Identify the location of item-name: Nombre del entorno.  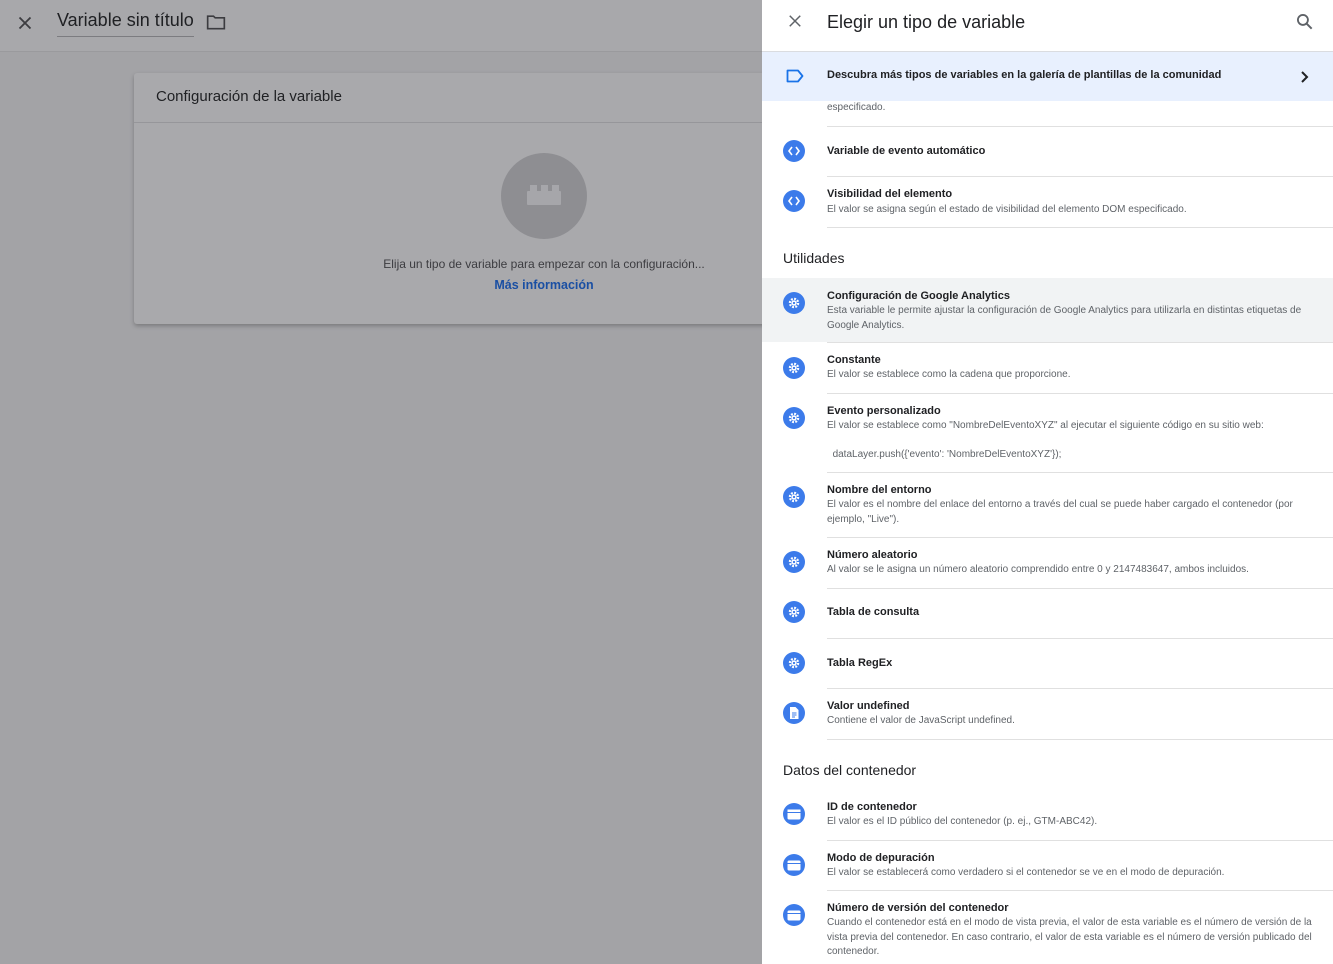
(879, 490).